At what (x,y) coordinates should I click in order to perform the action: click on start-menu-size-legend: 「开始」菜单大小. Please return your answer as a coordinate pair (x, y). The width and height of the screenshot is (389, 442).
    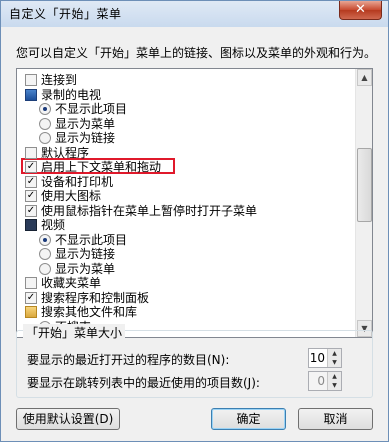
    Looking at the image, I should click on (74, 332).